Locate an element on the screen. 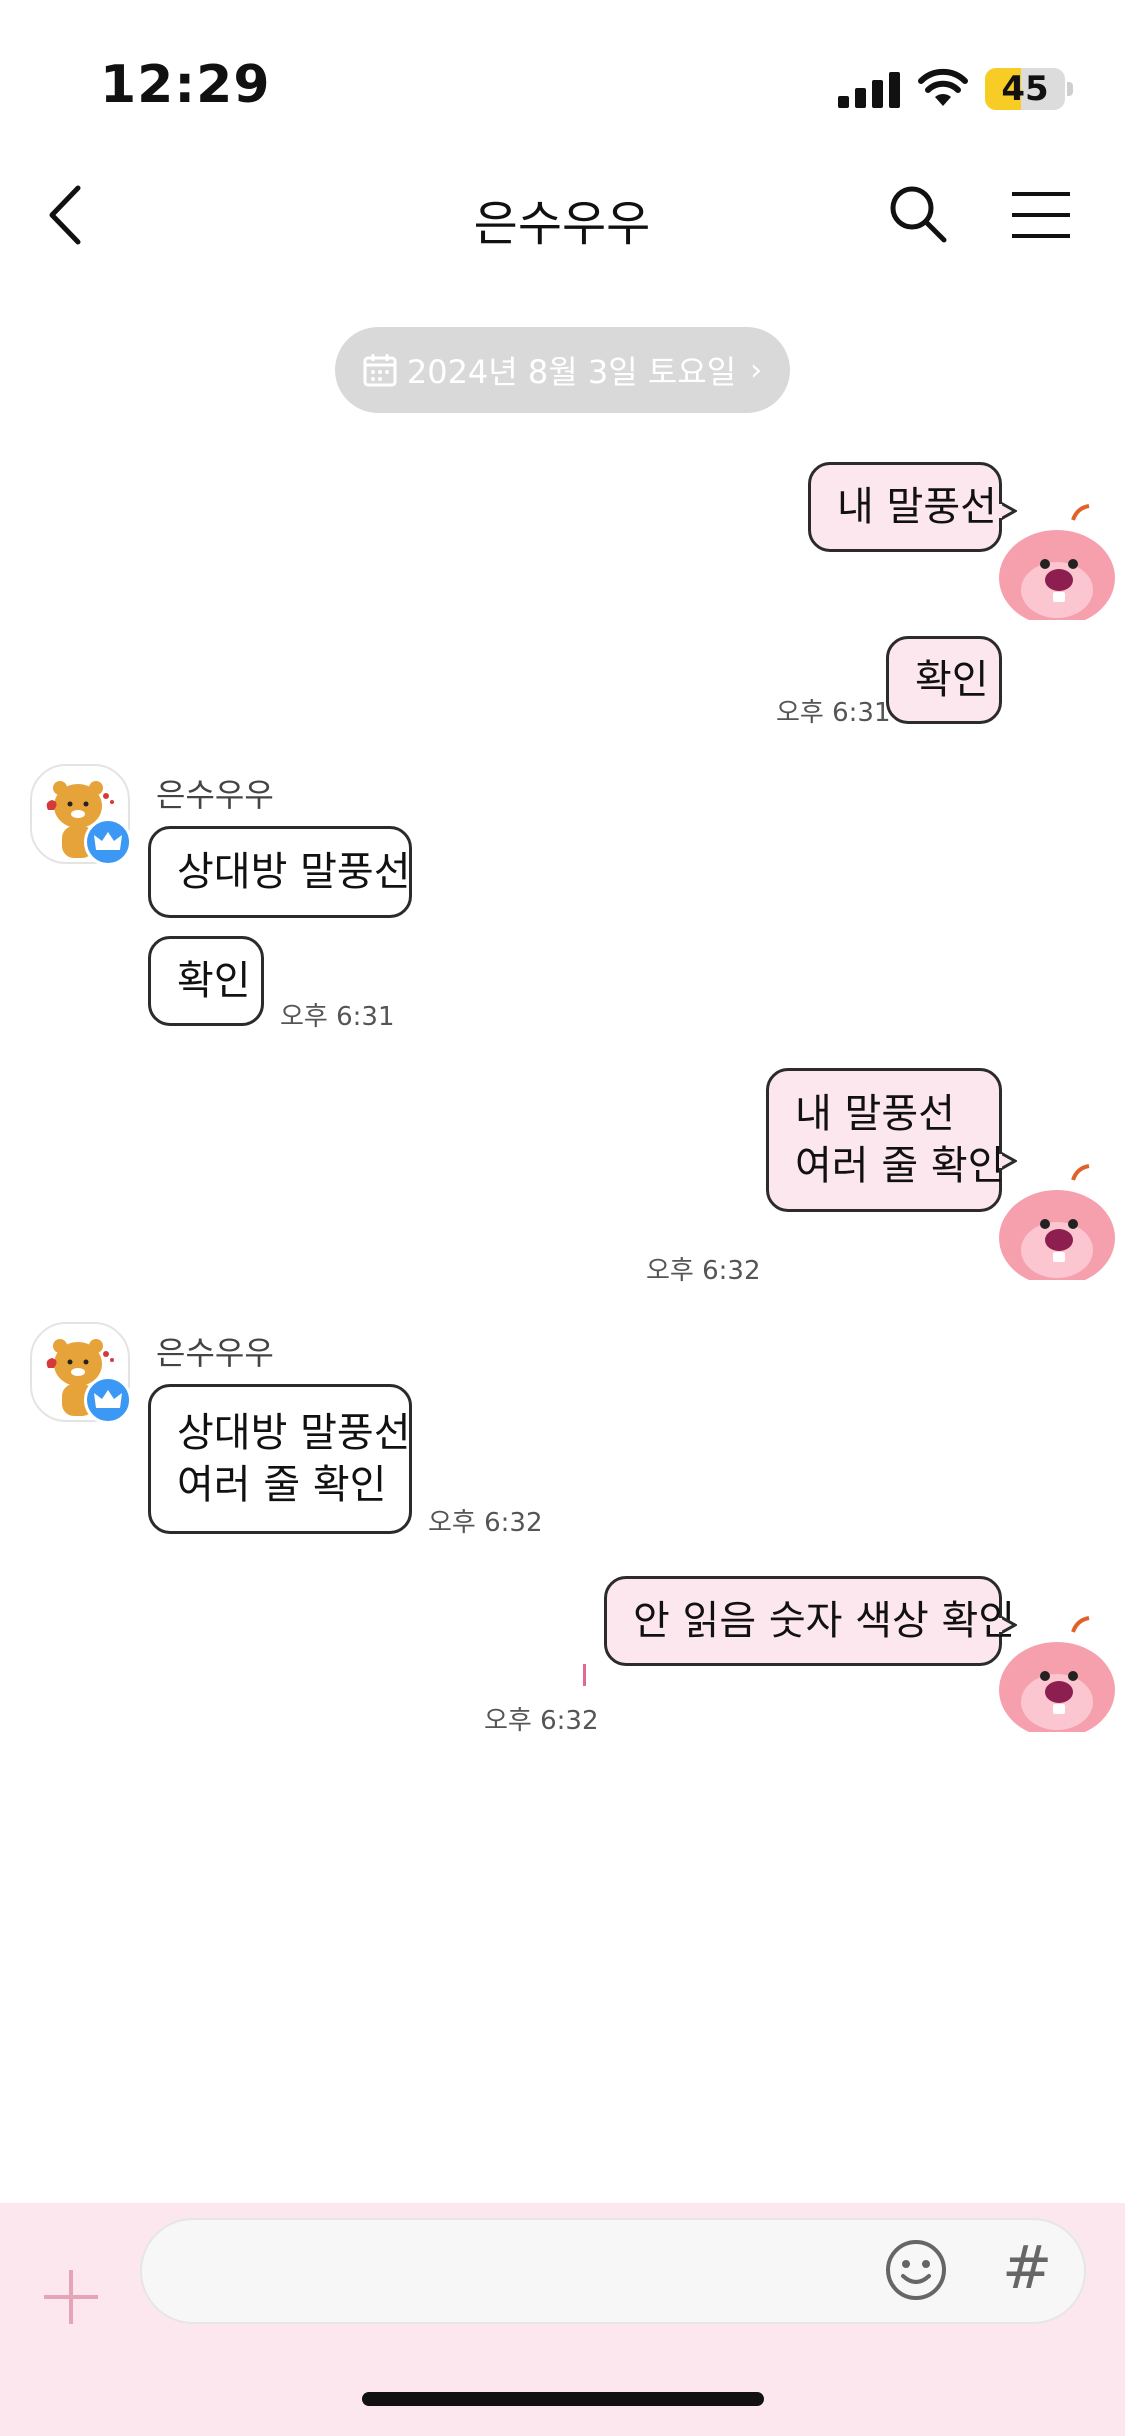  home-indicator is located at coordinates (563, 2399).